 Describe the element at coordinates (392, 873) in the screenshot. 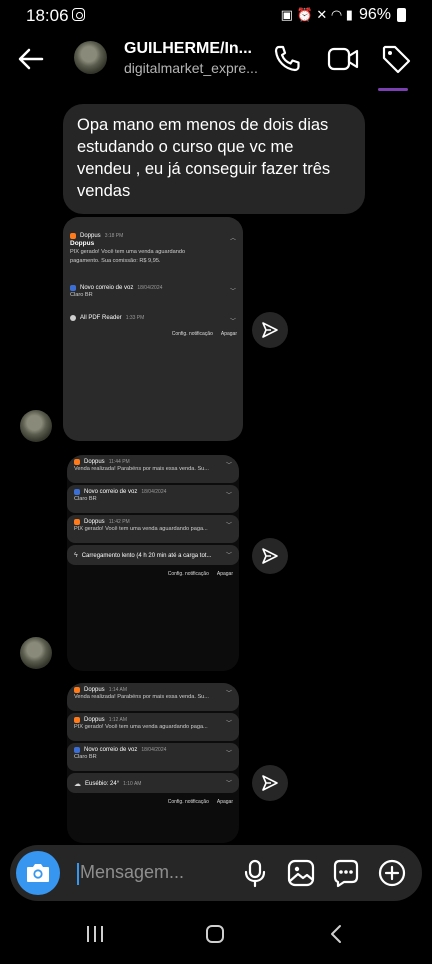

I see `plus-icon` at that location.